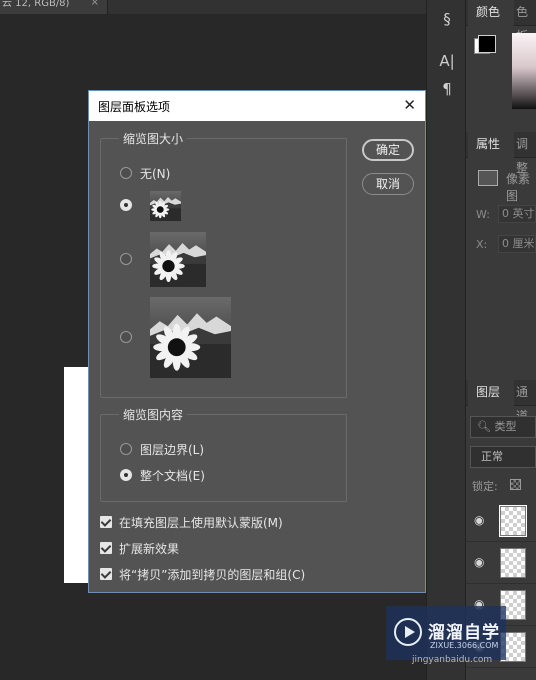  I want to click on radio-entire-document, so click(126, 475).